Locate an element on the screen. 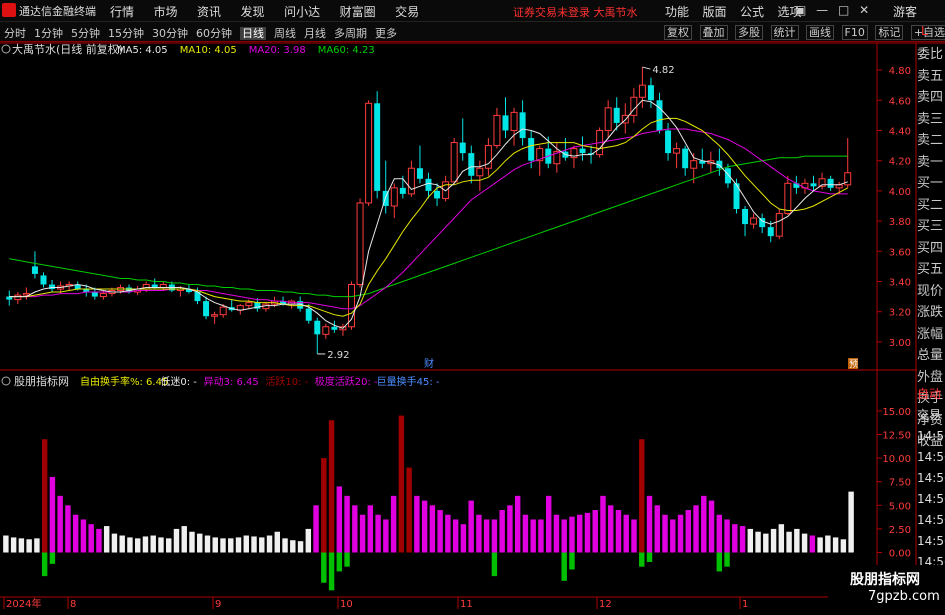 The height and width of the screenshot is (615, 945). ind-label-1: 2.50 is located at coordinates (900, 530).